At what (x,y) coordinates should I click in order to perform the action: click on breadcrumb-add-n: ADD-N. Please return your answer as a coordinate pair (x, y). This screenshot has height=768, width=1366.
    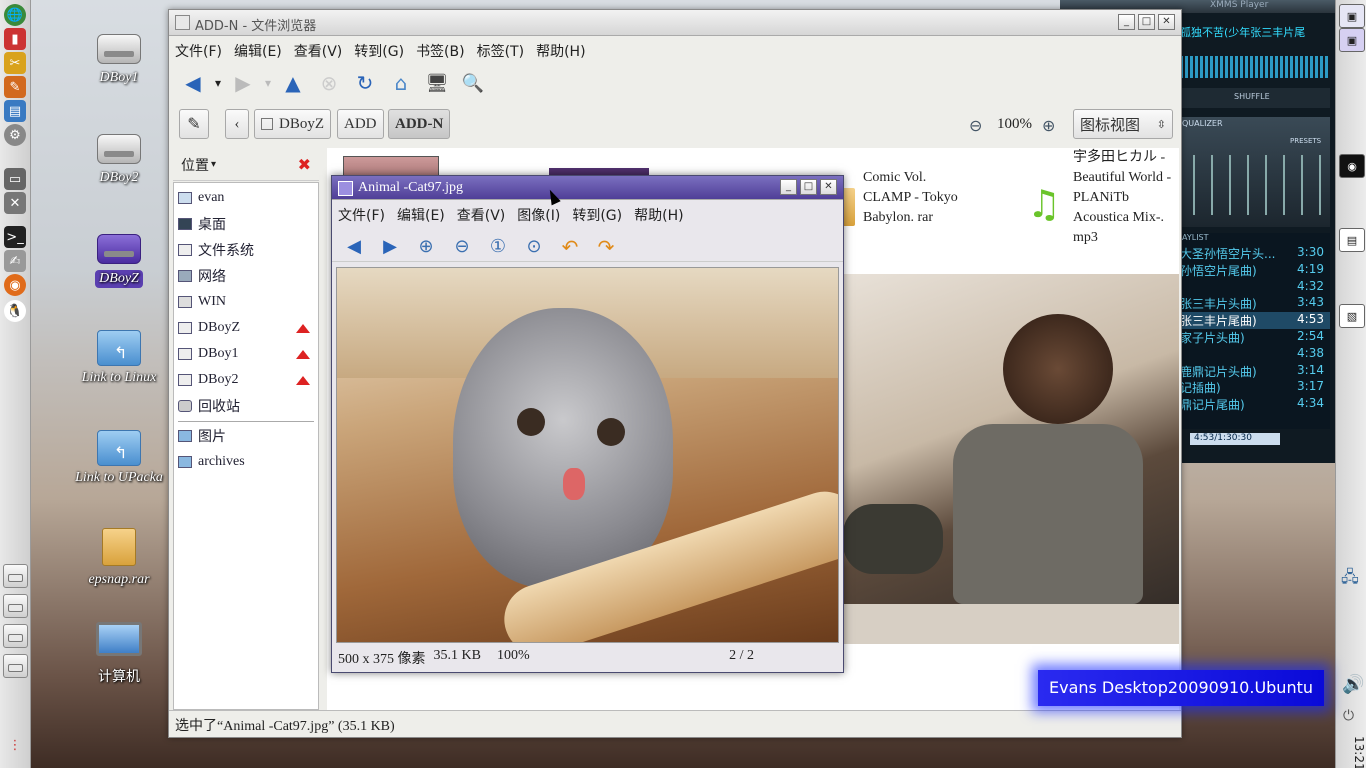
    Looking at the image, I should click on (419, 124).